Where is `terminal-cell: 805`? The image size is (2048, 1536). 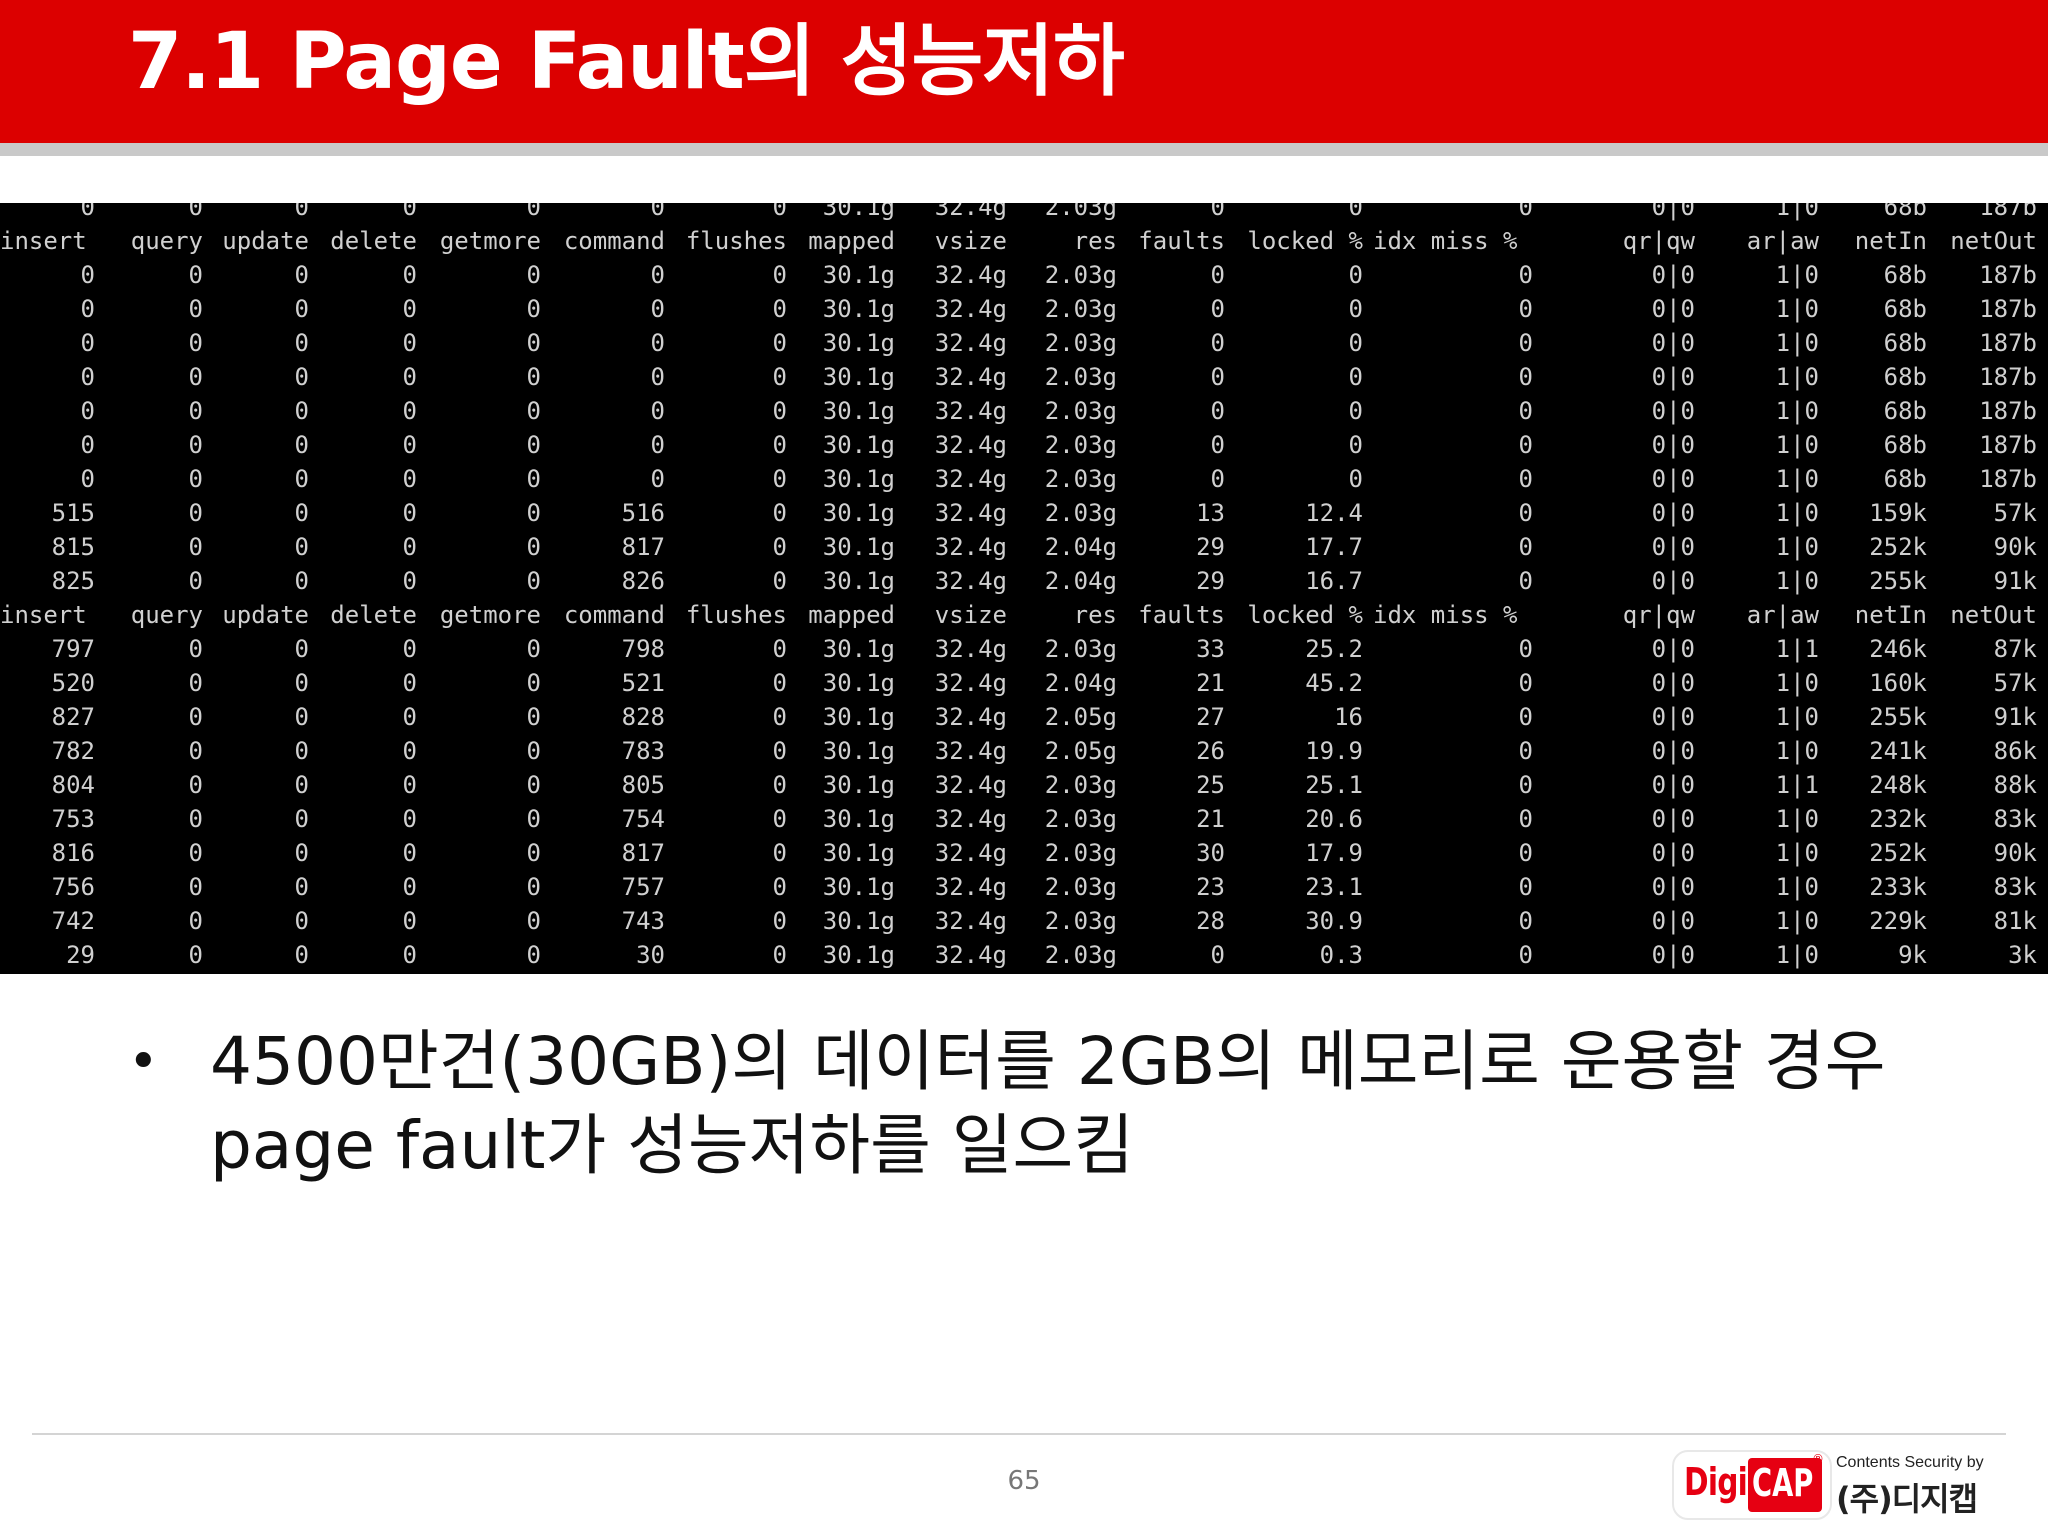 terminal-cell: 805 is located at coordinates (643, 785).